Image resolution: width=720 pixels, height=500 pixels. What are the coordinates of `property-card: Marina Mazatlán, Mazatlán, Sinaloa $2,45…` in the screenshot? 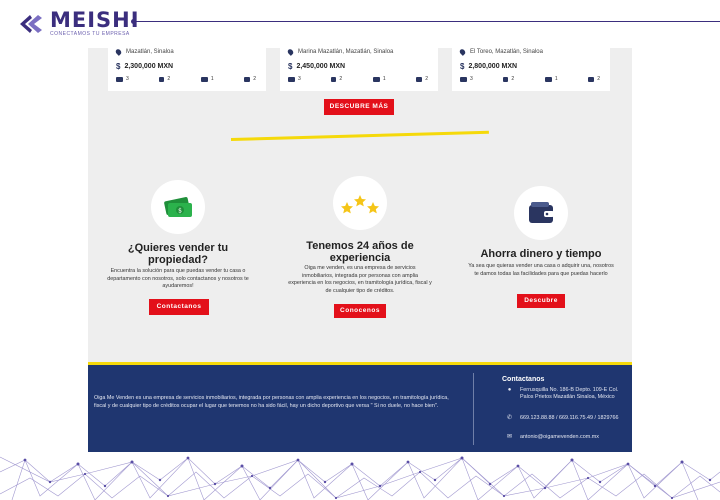 It's located at (359, 69).